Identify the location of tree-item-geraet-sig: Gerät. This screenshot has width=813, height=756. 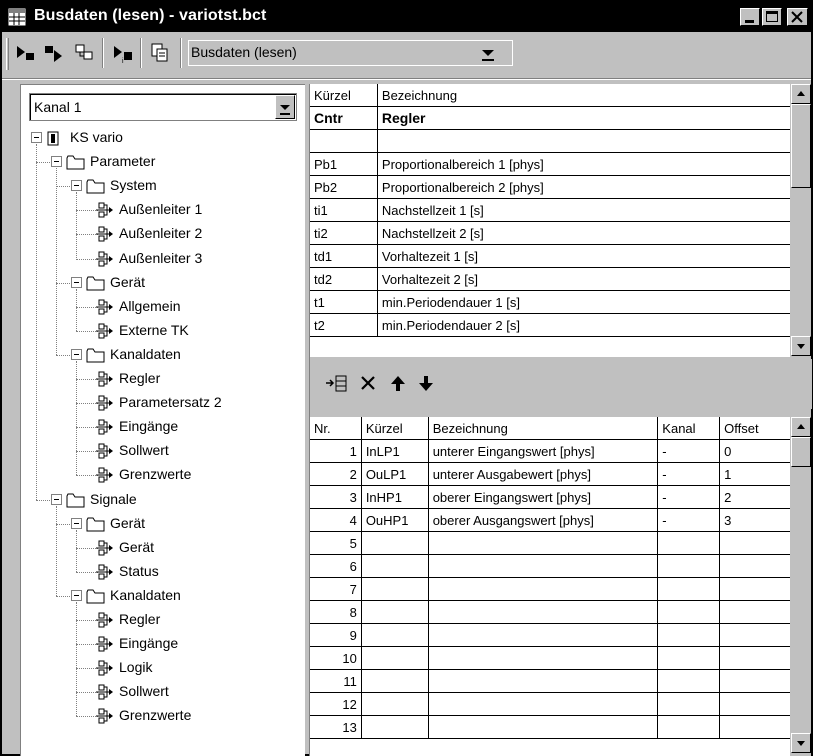
(161, 524).